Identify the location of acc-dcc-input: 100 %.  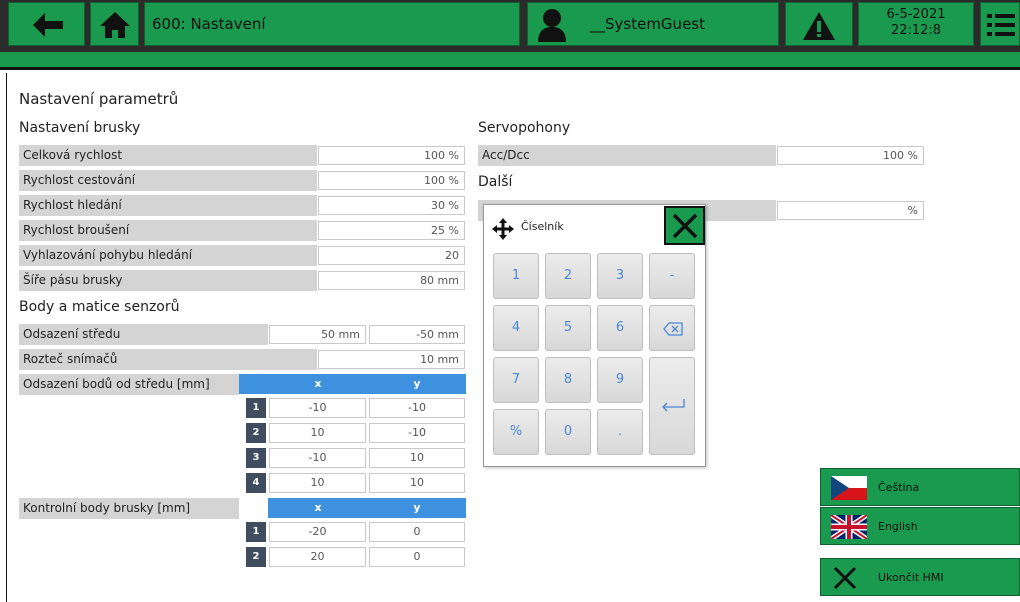
(850, 155).